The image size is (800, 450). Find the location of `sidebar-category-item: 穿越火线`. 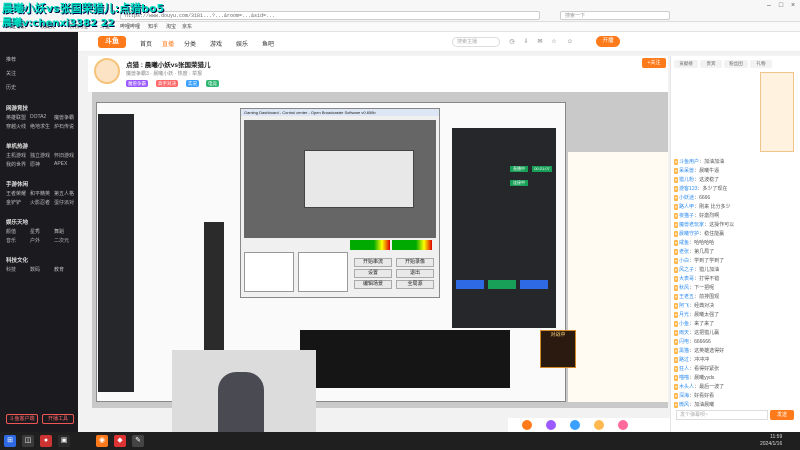

sidebar-category-item: 穿越火线 is located at coordinates (16, 126).